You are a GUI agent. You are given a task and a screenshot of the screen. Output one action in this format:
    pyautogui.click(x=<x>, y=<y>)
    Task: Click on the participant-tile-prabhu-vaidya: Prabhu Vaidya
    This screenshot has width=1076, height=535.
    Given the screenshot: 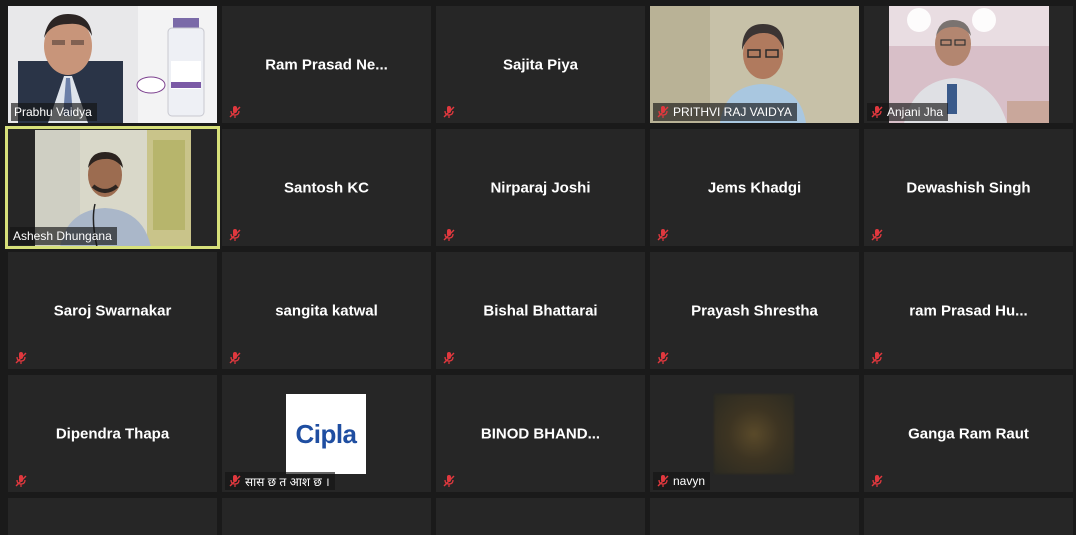 What is the action you would take?
    pyautogui.click(x=112, y=64)
    